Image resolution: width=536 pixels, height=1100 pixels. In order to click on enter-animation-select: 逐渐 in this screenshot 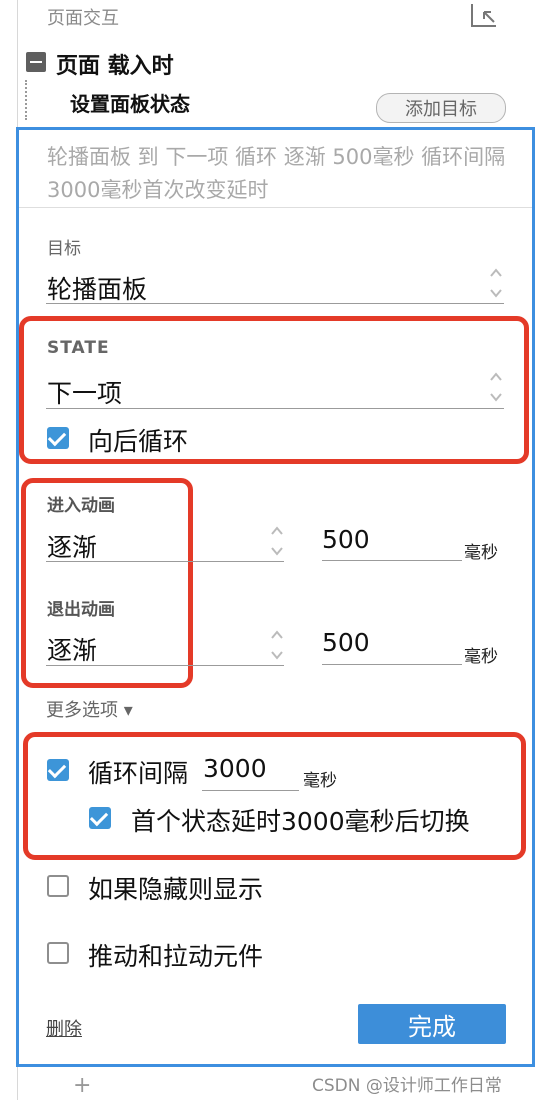, I will do `click(72, 546)`.